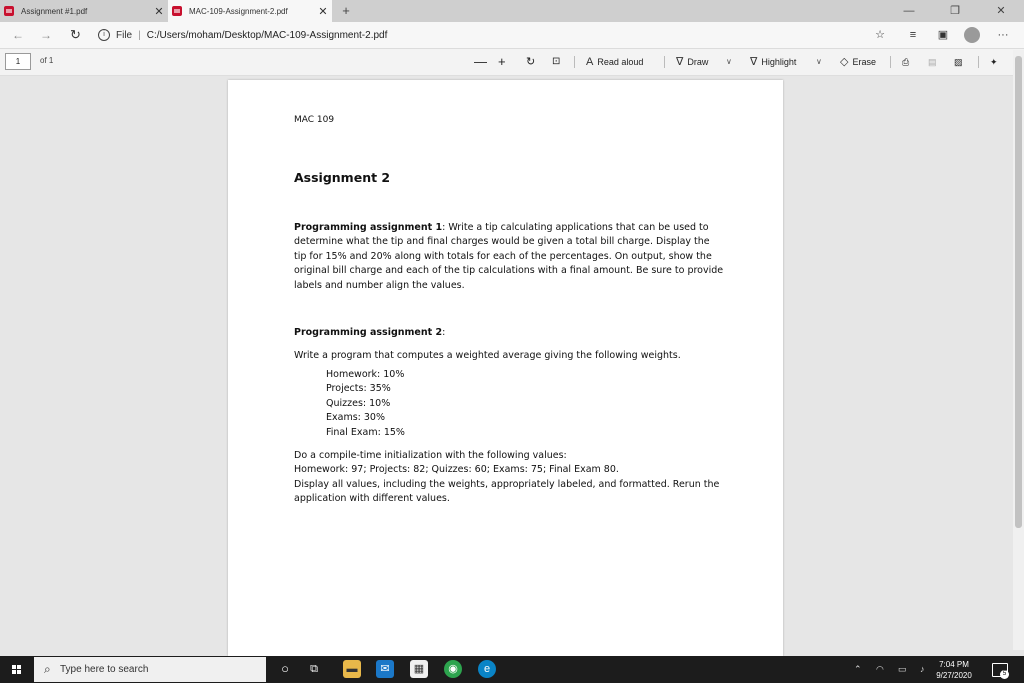 This screenshot has height=683, width=1024. What do you see at coordinates (954, 664) in the screenshot?
I see `clock-time: 7:04 PM` at bounding box center [954, 664].